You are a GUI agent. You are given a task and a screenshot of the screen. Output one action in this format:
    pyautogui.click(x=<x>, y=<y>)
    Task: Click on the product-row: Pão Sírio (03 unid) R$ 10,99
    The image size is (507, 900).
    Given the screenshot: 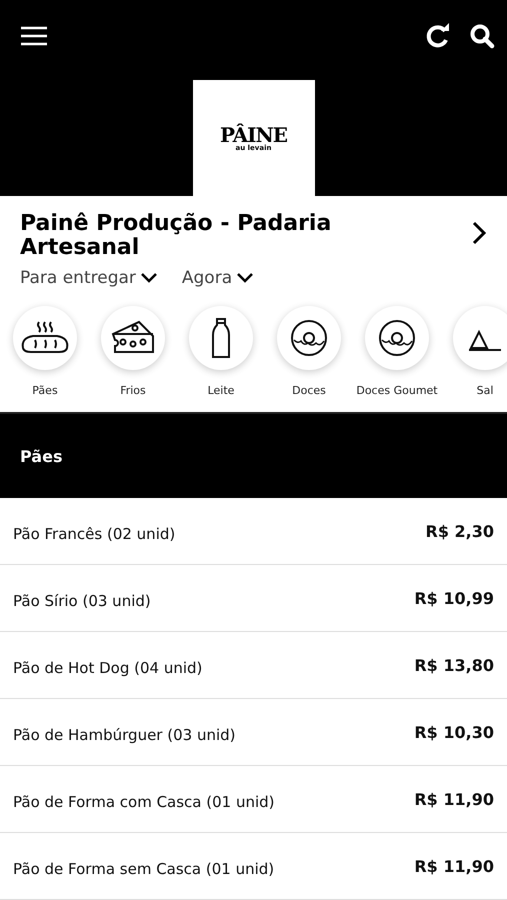 What is the action you would take?
    pyautogui.click(x=253, y=598)
    